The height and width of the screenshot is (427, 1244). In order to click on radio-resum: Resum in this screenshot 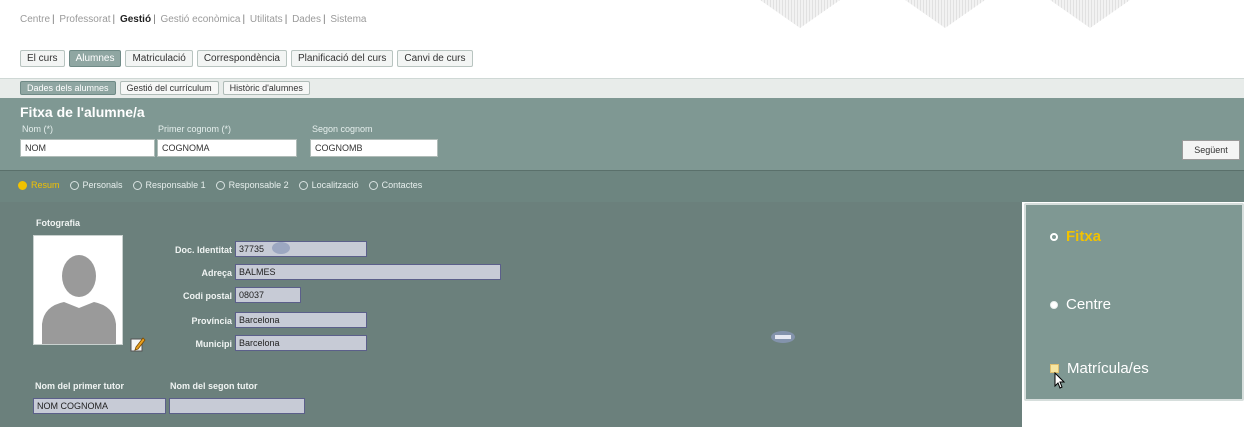, I will do `click(39, 185)`.